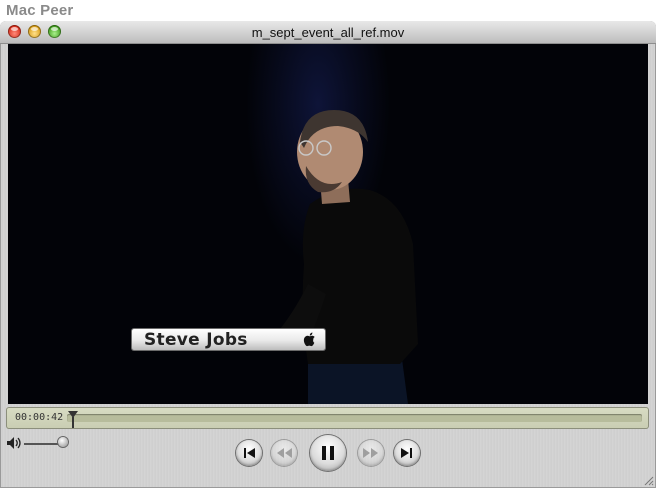  Describe the element at coordinates (73, 419) in the screenshot. I see `playhead-handle` at that location.